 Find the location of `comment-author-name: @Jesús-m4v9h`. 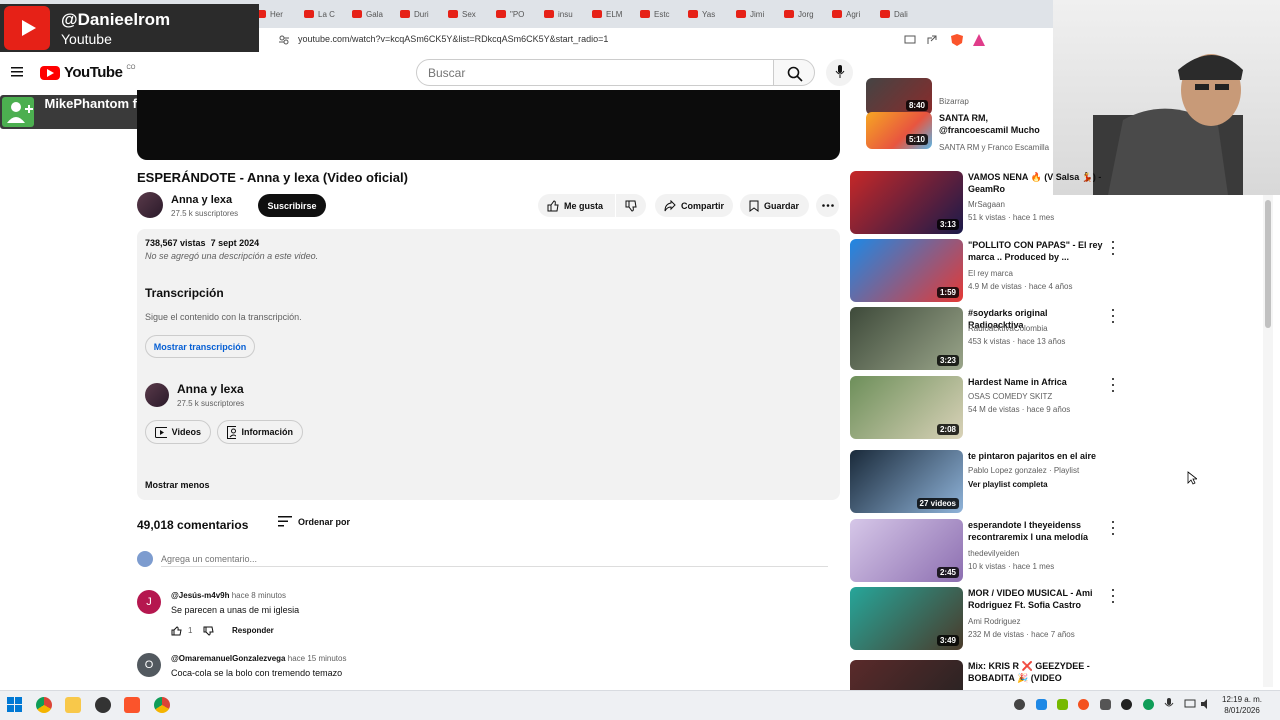

comment-author-name: @Jesús-m4v9h is located at coordinates (200, 595).